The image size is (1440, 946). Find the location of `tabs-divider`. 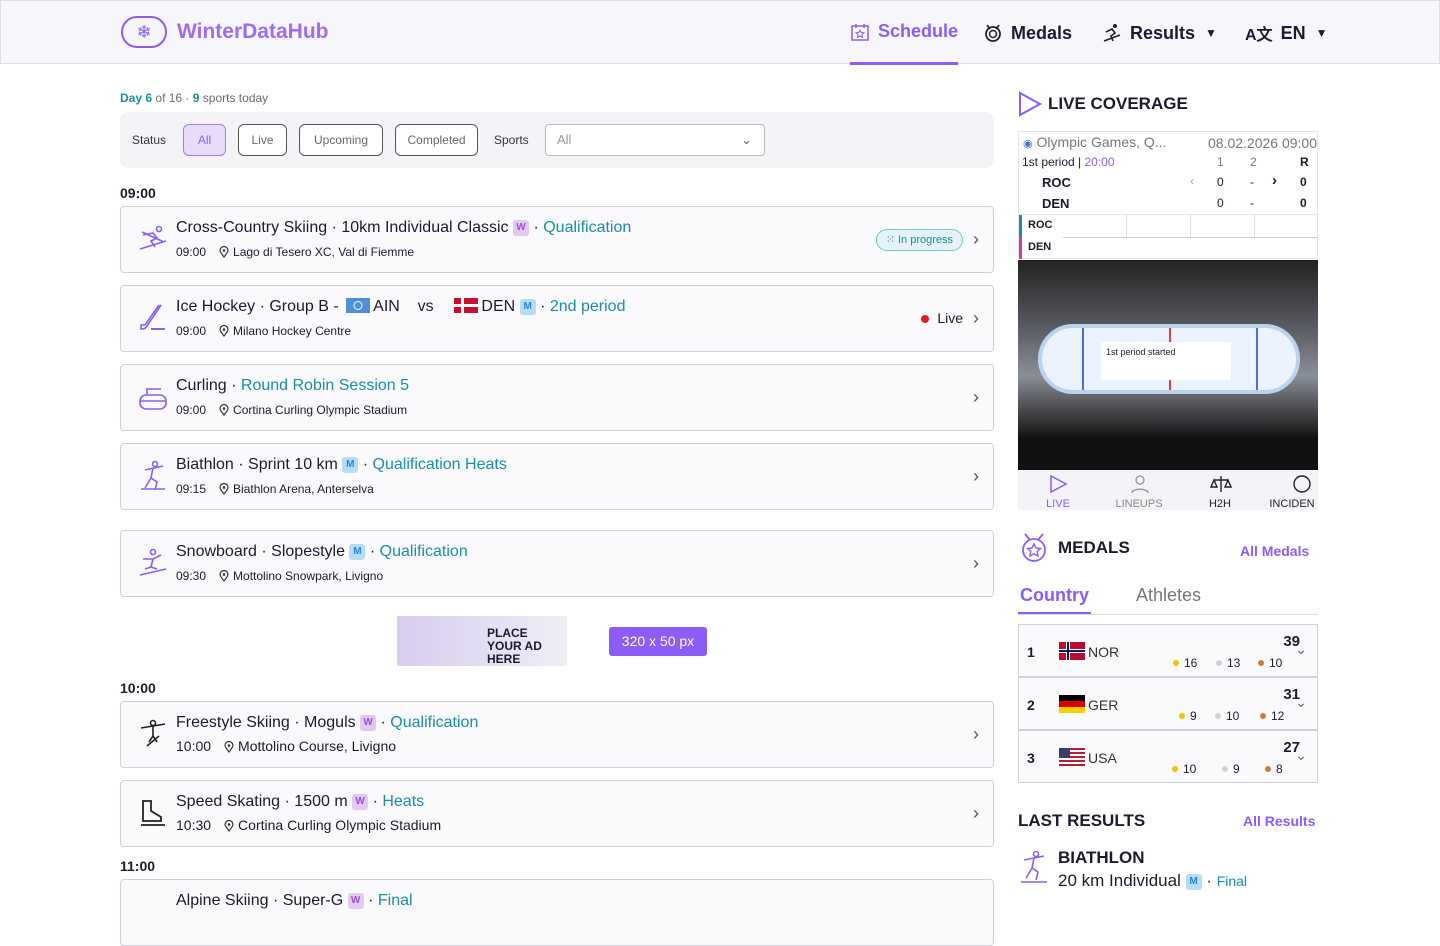

tabs-divider is located at coordinates (1168, 614).